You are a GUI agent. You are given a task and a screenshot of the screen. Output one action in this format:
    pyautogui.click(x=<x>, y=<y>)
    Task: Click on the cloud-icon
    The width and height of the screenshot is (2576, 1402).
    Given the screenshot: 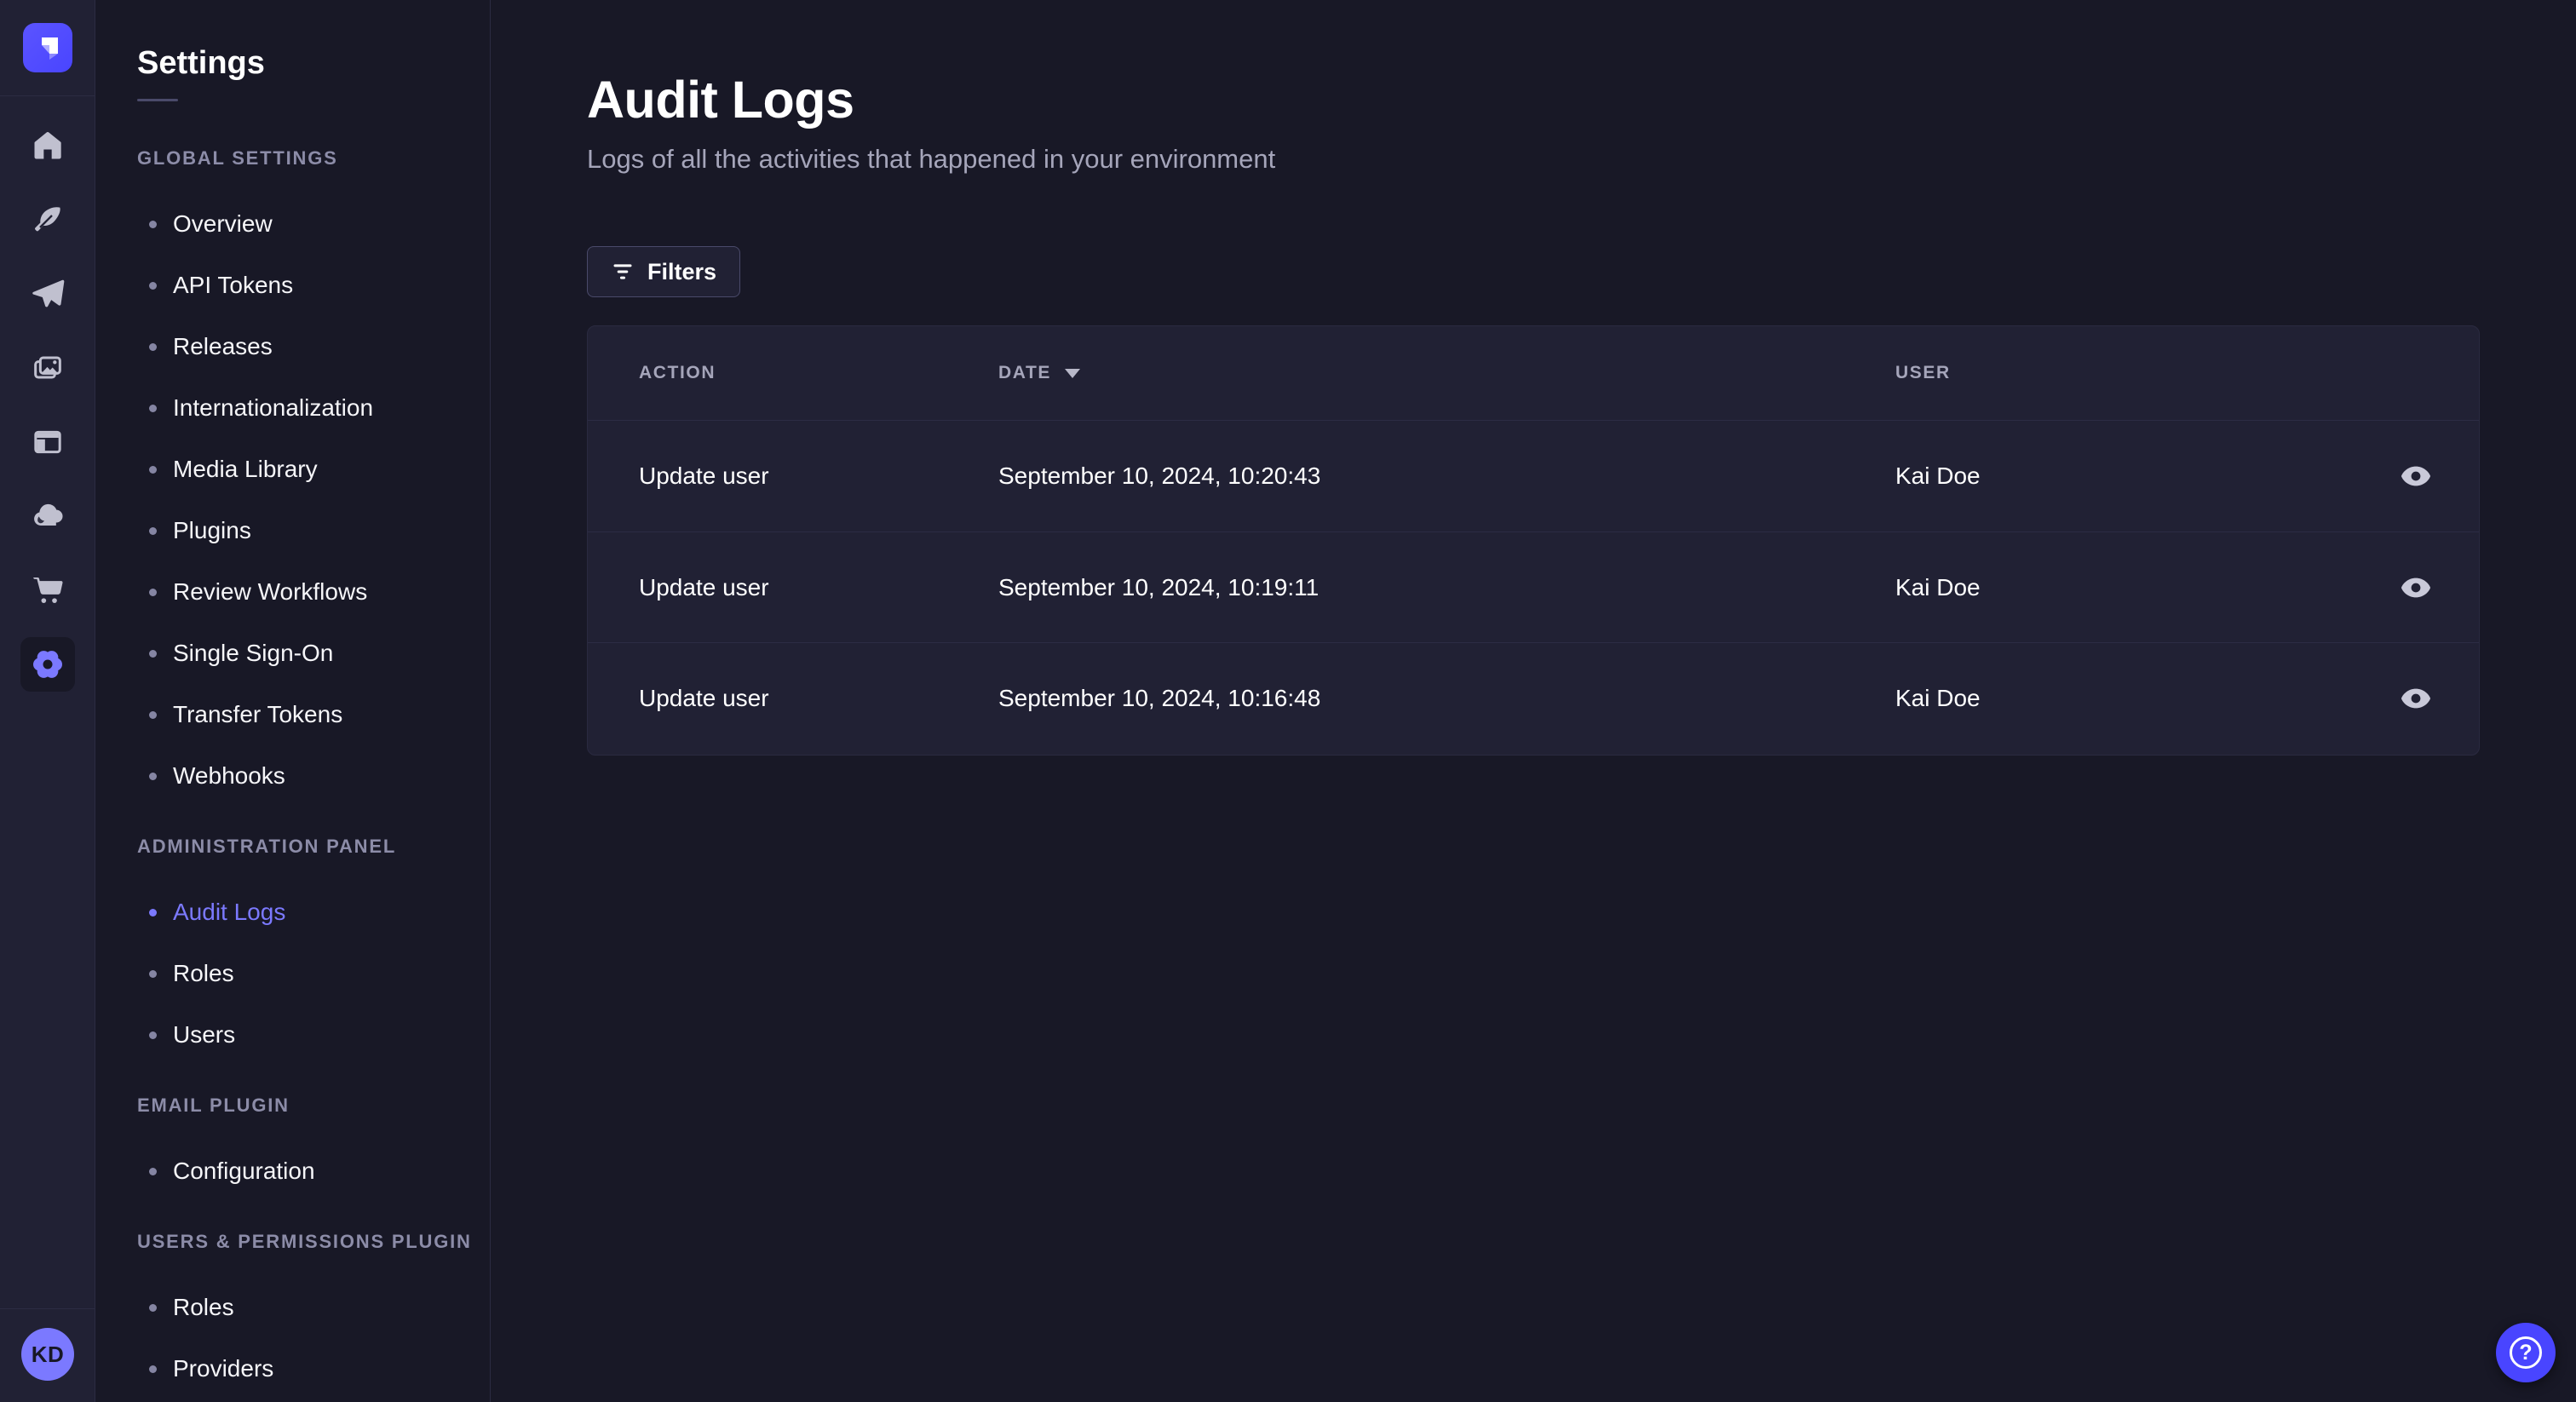 What is the action you would take?
    pyautogui.click(x=48, y=516)
    